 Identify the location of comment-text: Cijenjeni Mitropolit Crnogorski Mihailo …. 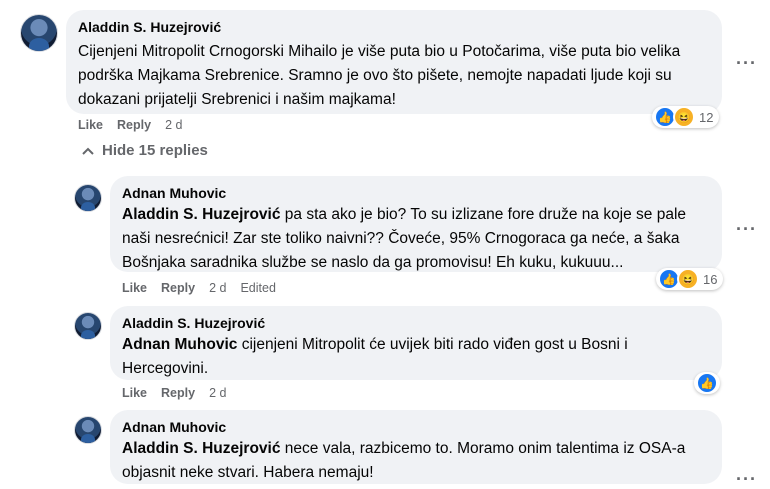
(379, 75).